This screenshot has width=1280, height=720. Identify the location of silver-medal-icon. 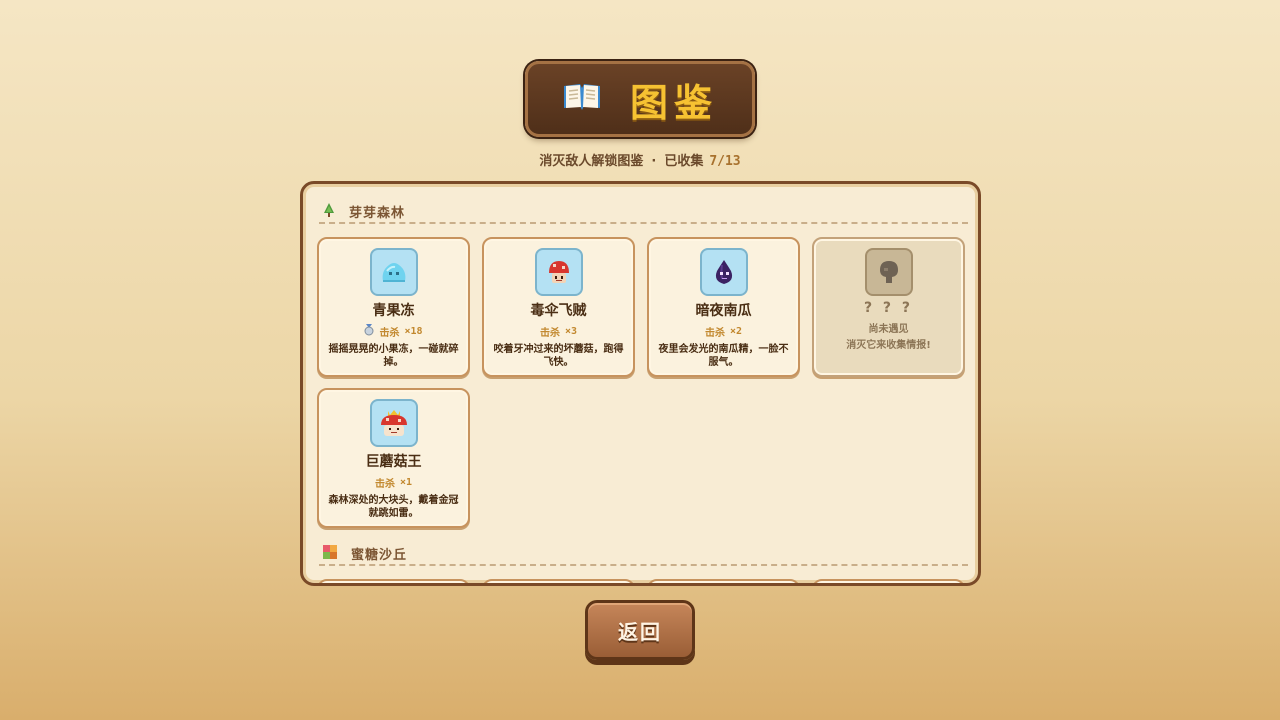
(369, 331).